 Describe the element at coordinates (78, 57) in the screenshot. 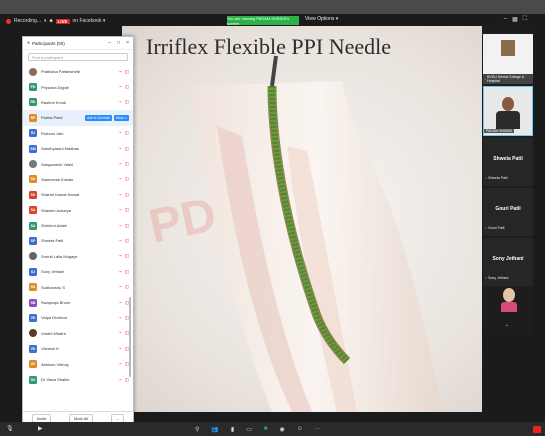

I see `participant-search-input: Find a participant` at that location.